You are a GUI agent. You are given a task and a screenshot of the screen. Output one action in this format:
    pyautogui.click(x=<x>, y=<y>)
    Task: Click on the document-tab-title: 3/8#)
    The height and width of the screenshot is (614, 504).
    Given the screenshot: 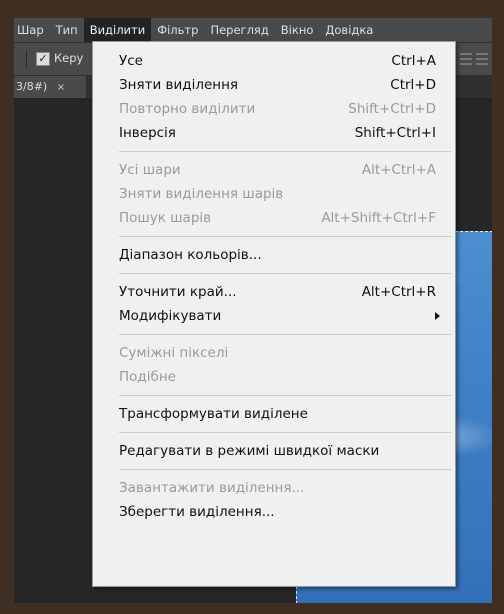 What is the action you would take?
    pyautogui.click(x=32, y=86)
    